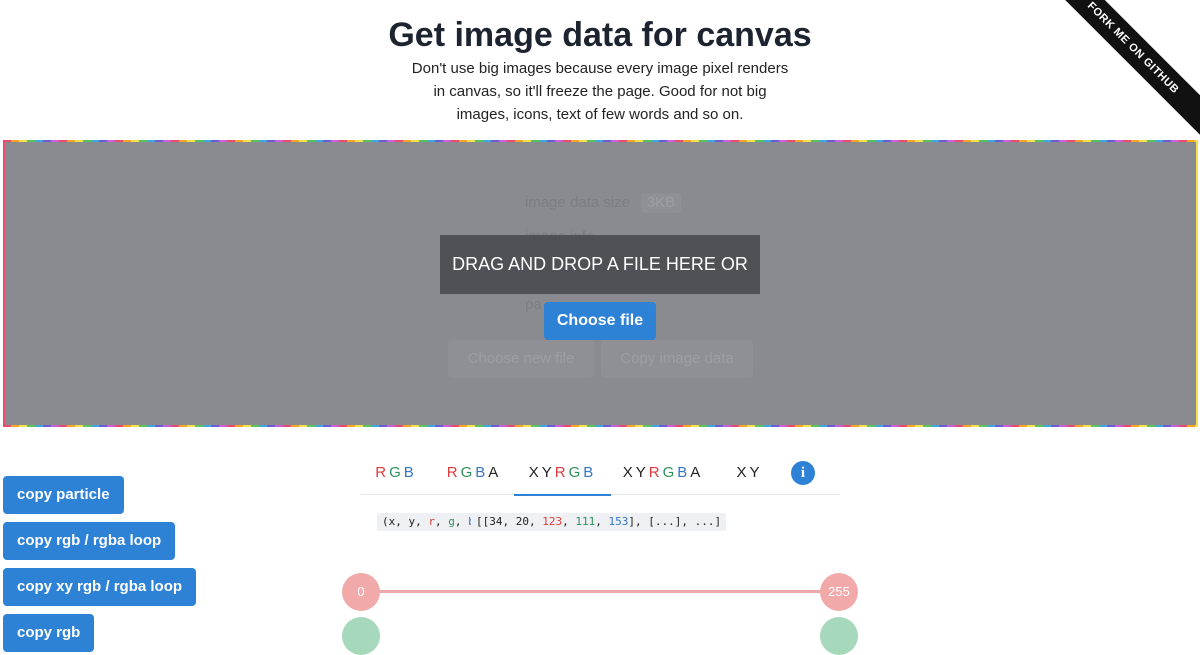  Describe the element at coordinates (49, 633) in the screenshot. I see `copy-rgb-button: copy rgb` at that location.